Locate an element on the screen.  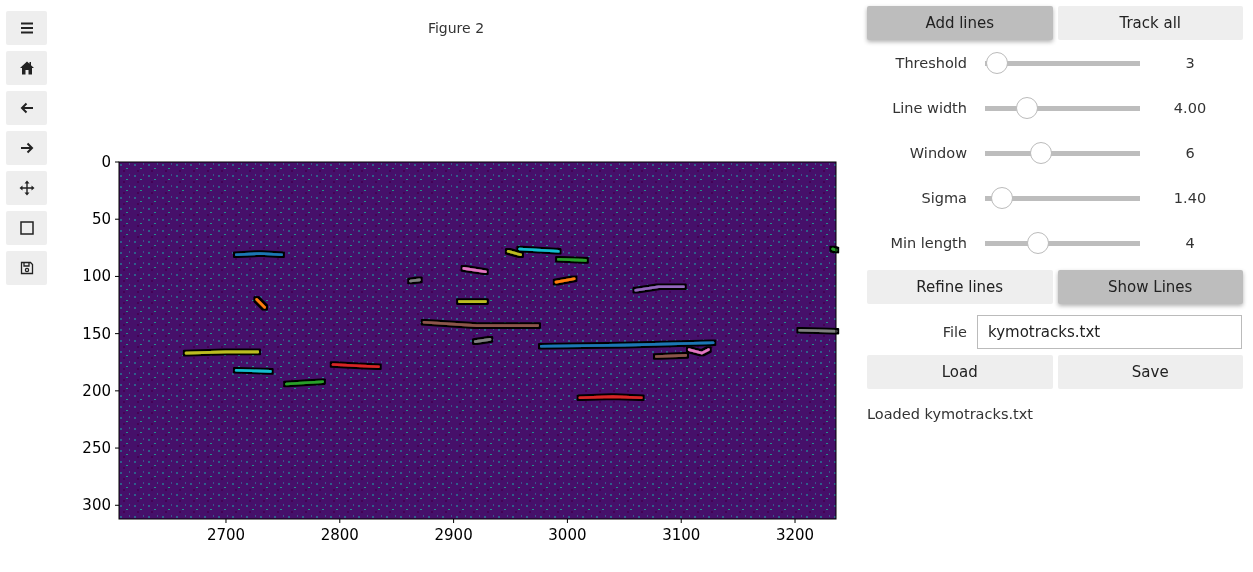
move-icon is located at coordinates (26, 188).